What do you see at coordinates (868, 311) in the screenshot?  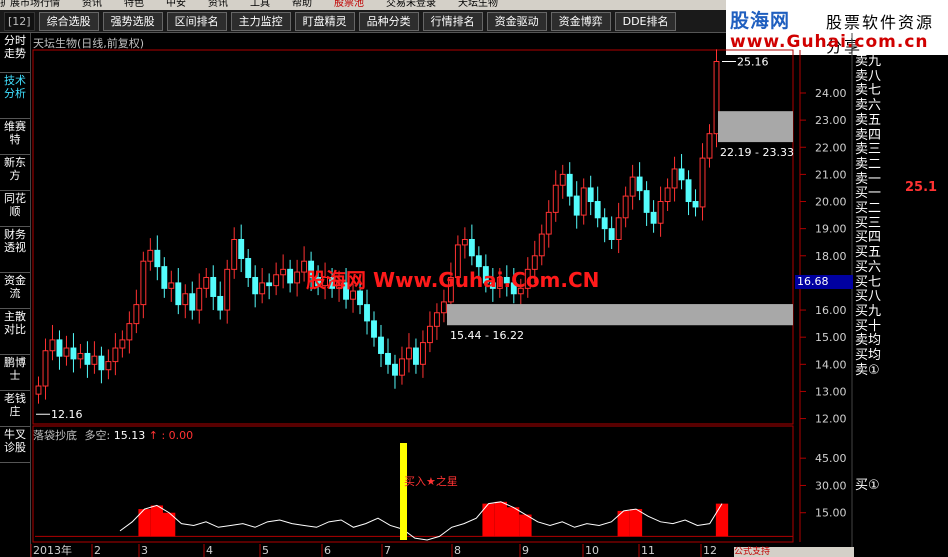 I see `order-book-row: 买九` at bounding box center [868, 311].